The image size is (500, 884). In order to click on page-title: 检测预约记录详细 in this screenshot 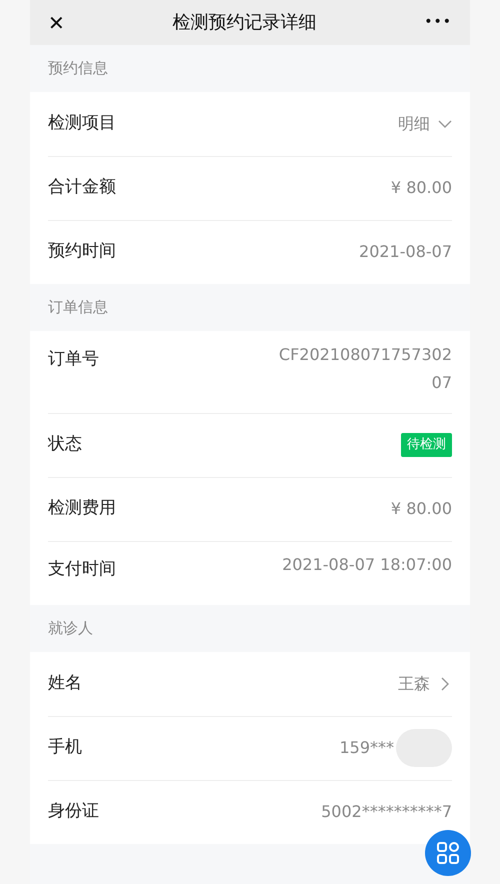, I will do `click(244, 23)`.